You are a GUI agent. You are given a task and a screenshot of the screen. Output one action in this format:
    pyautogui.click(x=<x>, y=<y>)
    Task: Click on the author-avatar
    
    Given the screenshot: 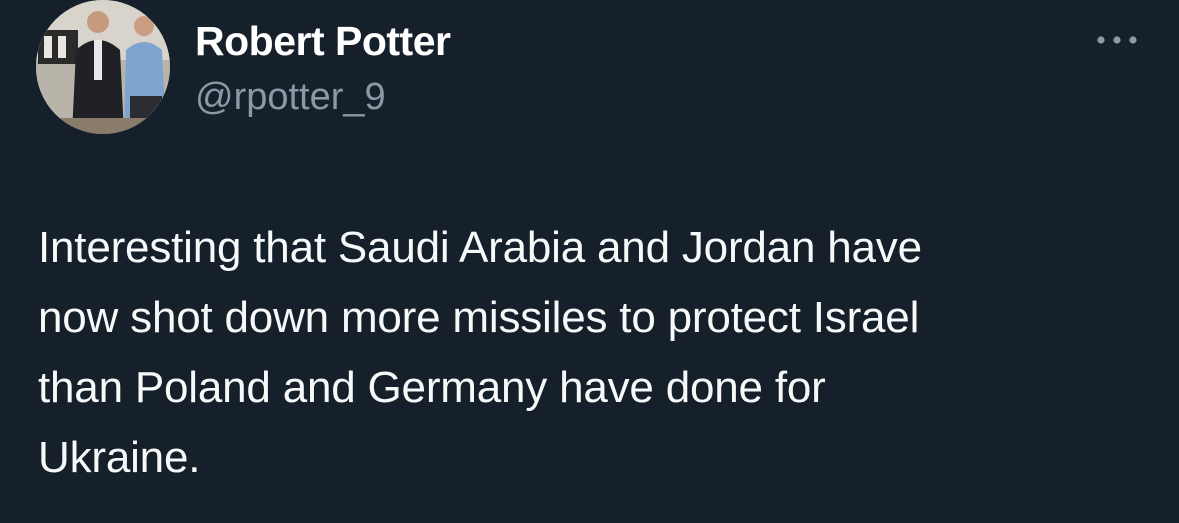 What is the action you would take?
    pyautogui.click(x=103, y=67)
    